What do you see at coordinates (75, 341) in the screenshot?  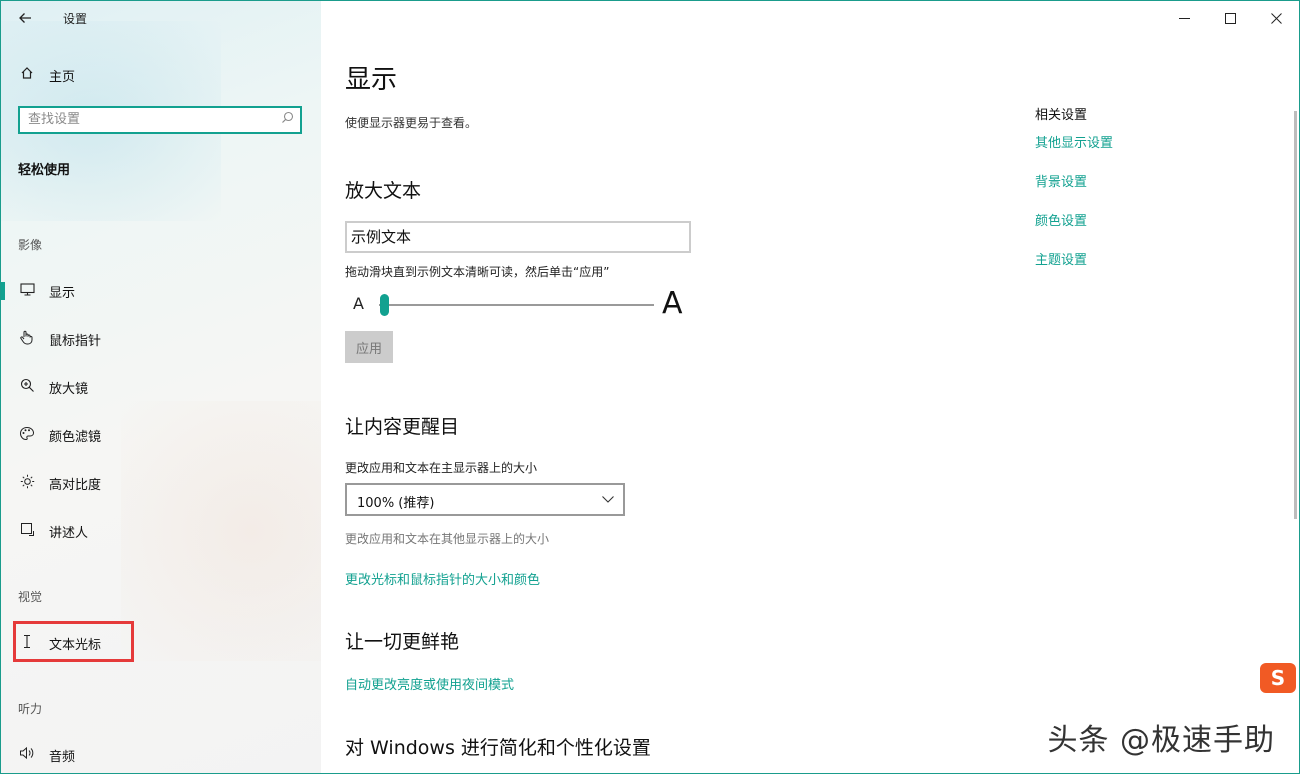 I see `sidebar-item-label: 鼠标指针` at bounding box center [75, 341].